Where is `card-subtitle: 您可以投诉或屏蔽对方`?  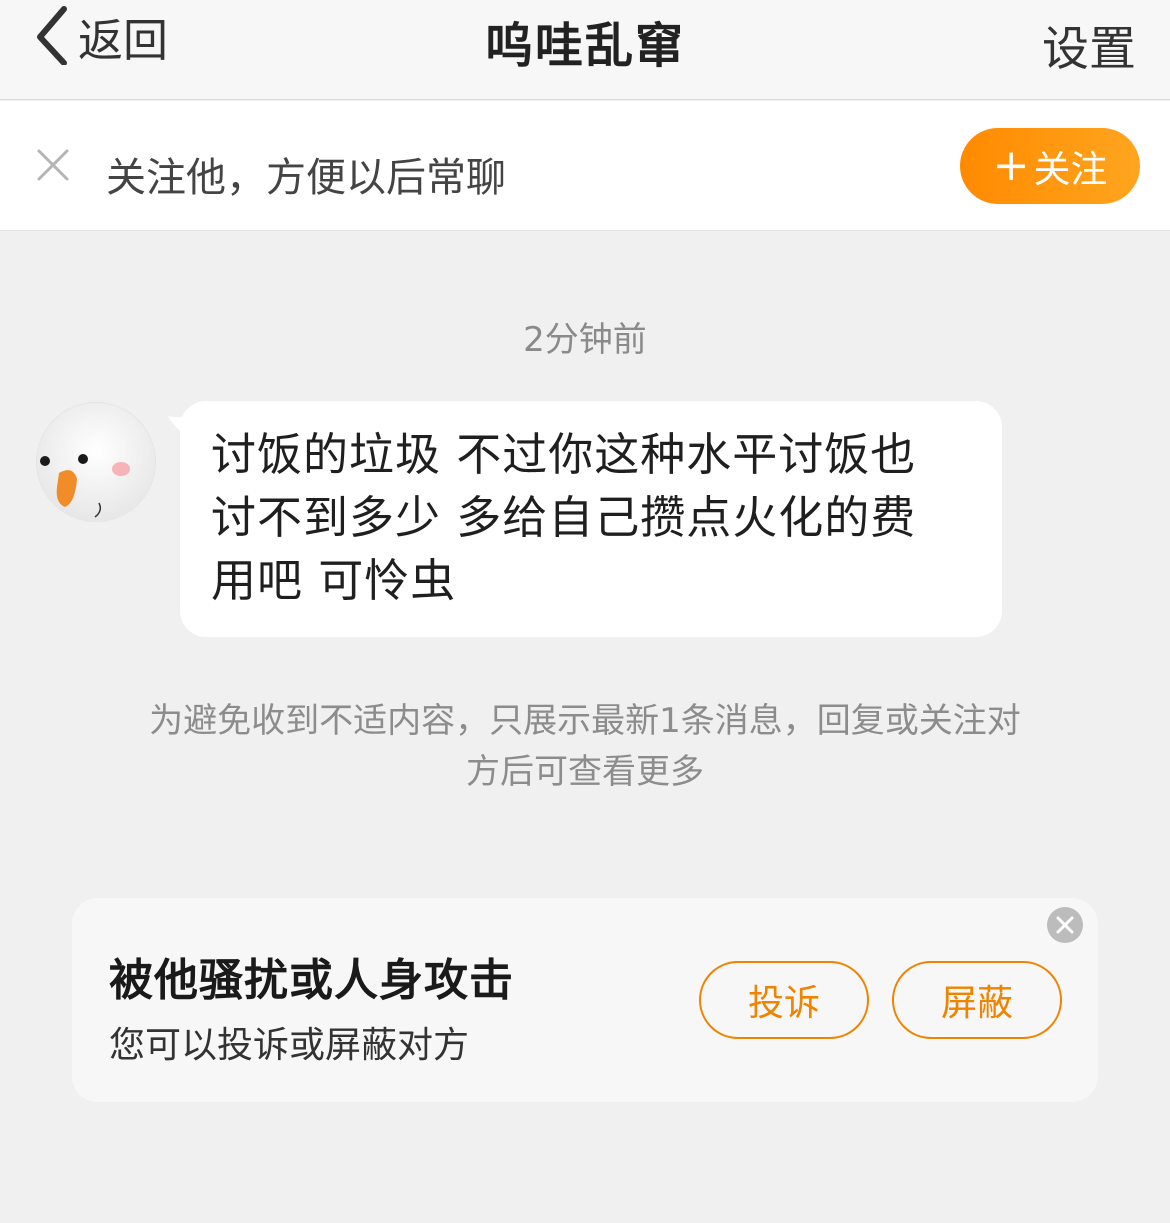
card-subtitle: 您可以投诉或屏蔽对方 is located at coordinates (289, 1045).